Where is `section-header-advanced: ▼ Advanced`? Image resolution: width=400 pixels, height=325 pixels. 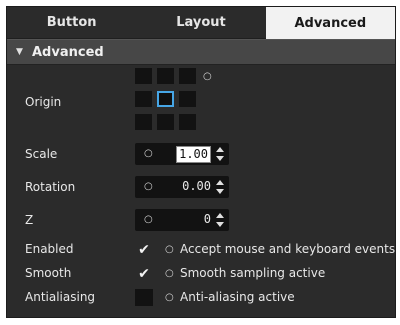 section-header-advanced: ▼ Advanced is located at coordinates (201, 52).